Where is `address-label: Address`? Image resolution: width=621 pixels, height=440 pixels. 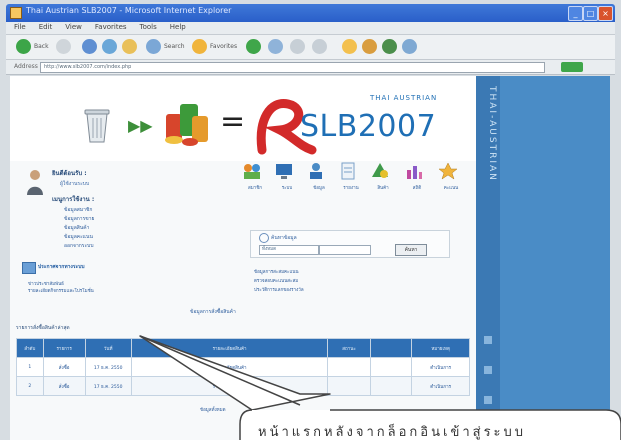
address-label: Address is located at coordinates (26, 66).